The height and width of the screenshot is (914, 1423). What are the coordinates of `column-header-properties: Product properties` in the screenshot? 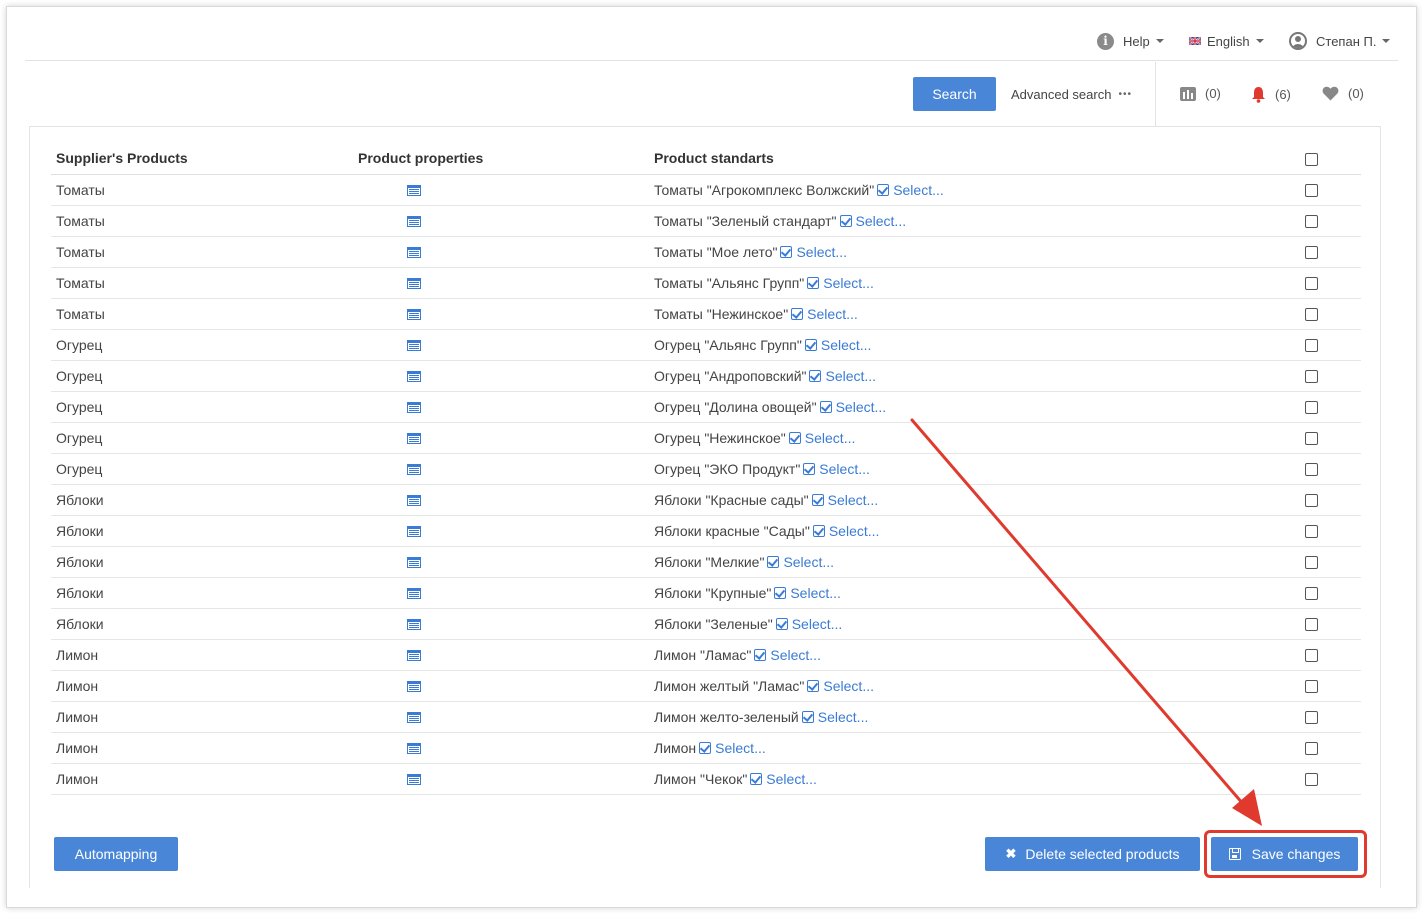 It's located at (500, 159).